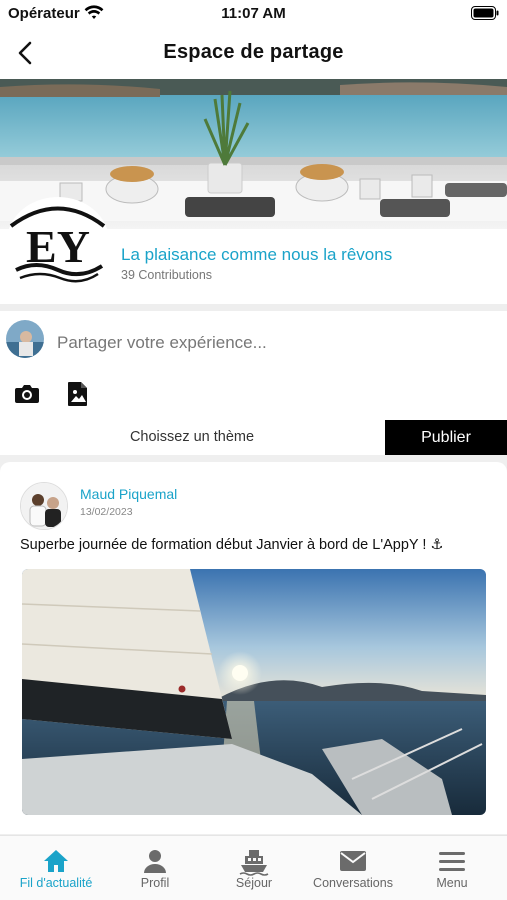 The width and height of the screenshot is (507, 900). Describe the element at coordinates (155, 861) in the screenshot. I see `person-icon` at that location.